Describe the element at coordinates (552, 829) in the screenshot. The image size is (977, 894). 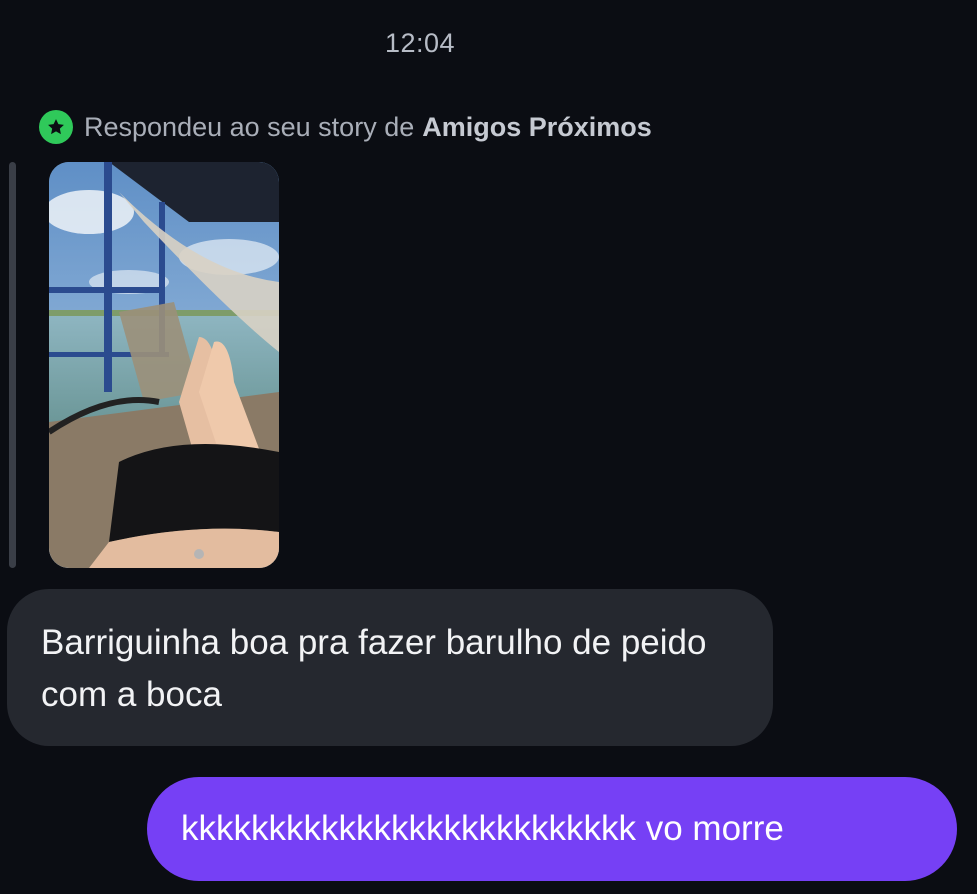
I see `outgoing-message-bubble: kkkkkkkkkkkkkkkkkkkkkkkkkk vo morre` at that location.